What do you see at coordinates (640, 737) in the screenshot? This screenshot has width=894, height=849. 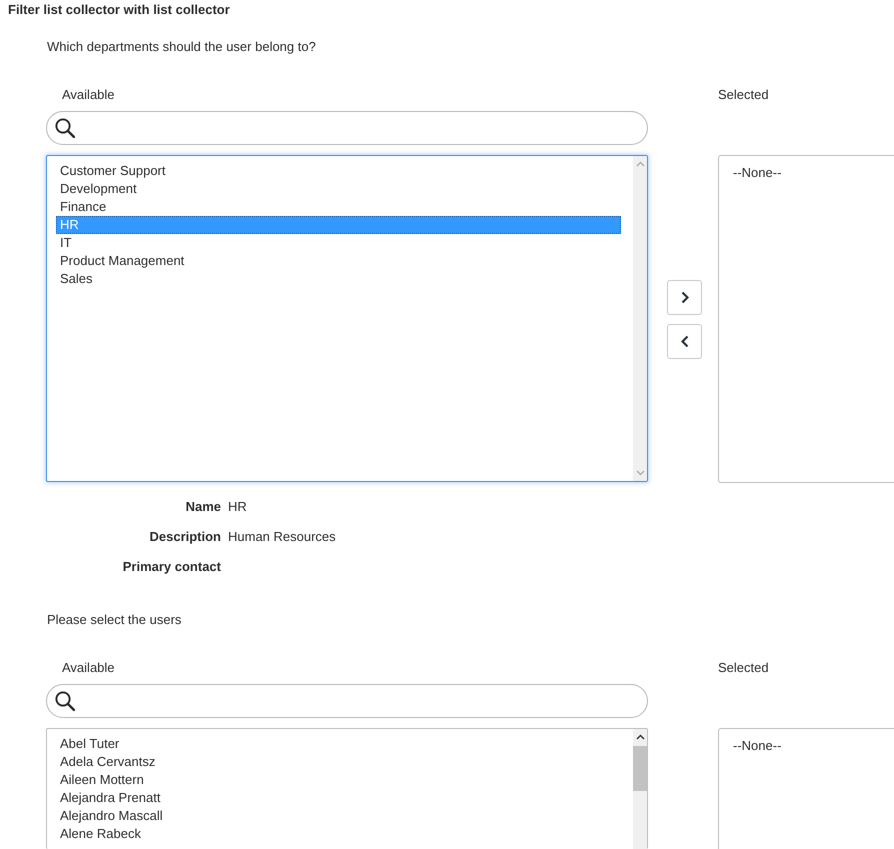 I see `scroll-up-icon` at bounding box center [640, 737].